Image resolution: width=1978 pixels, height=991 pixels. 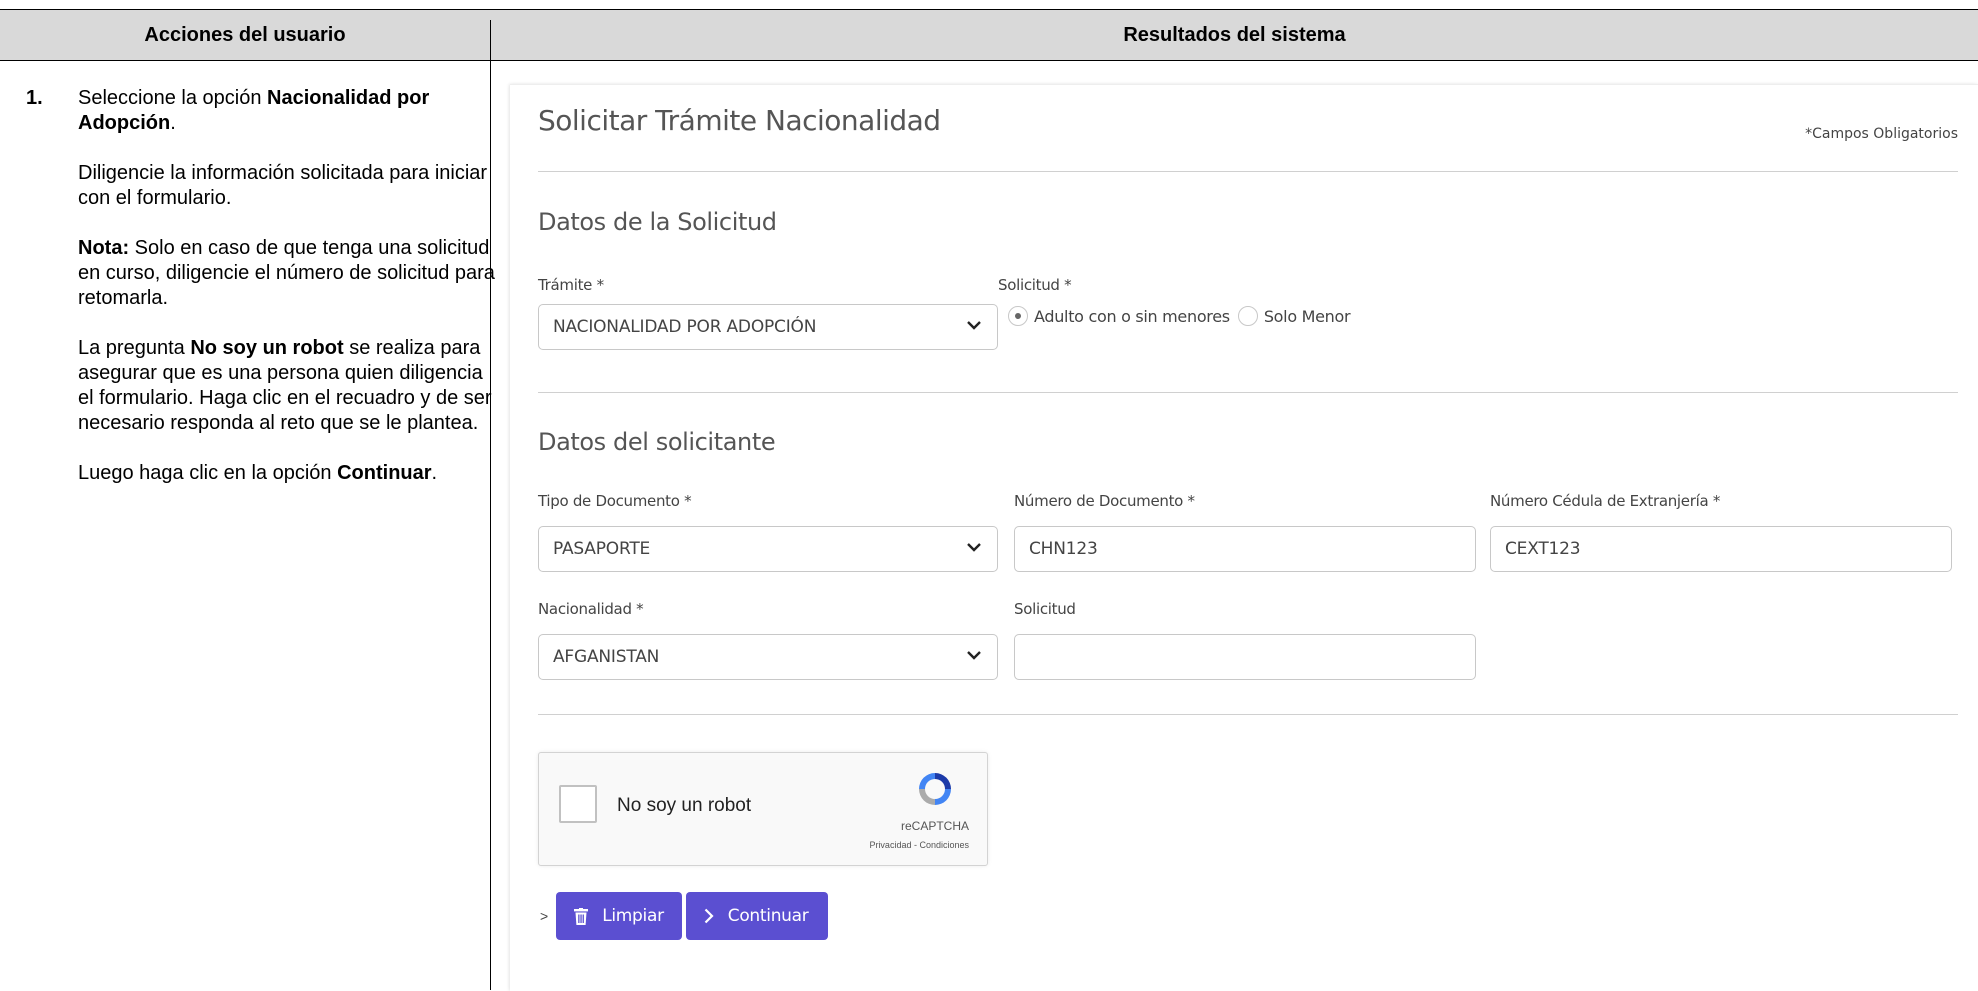 What do you see at coordinates (989, 60) in the screenshot?
I see `table-header-border` at bounding box center [989, 60].